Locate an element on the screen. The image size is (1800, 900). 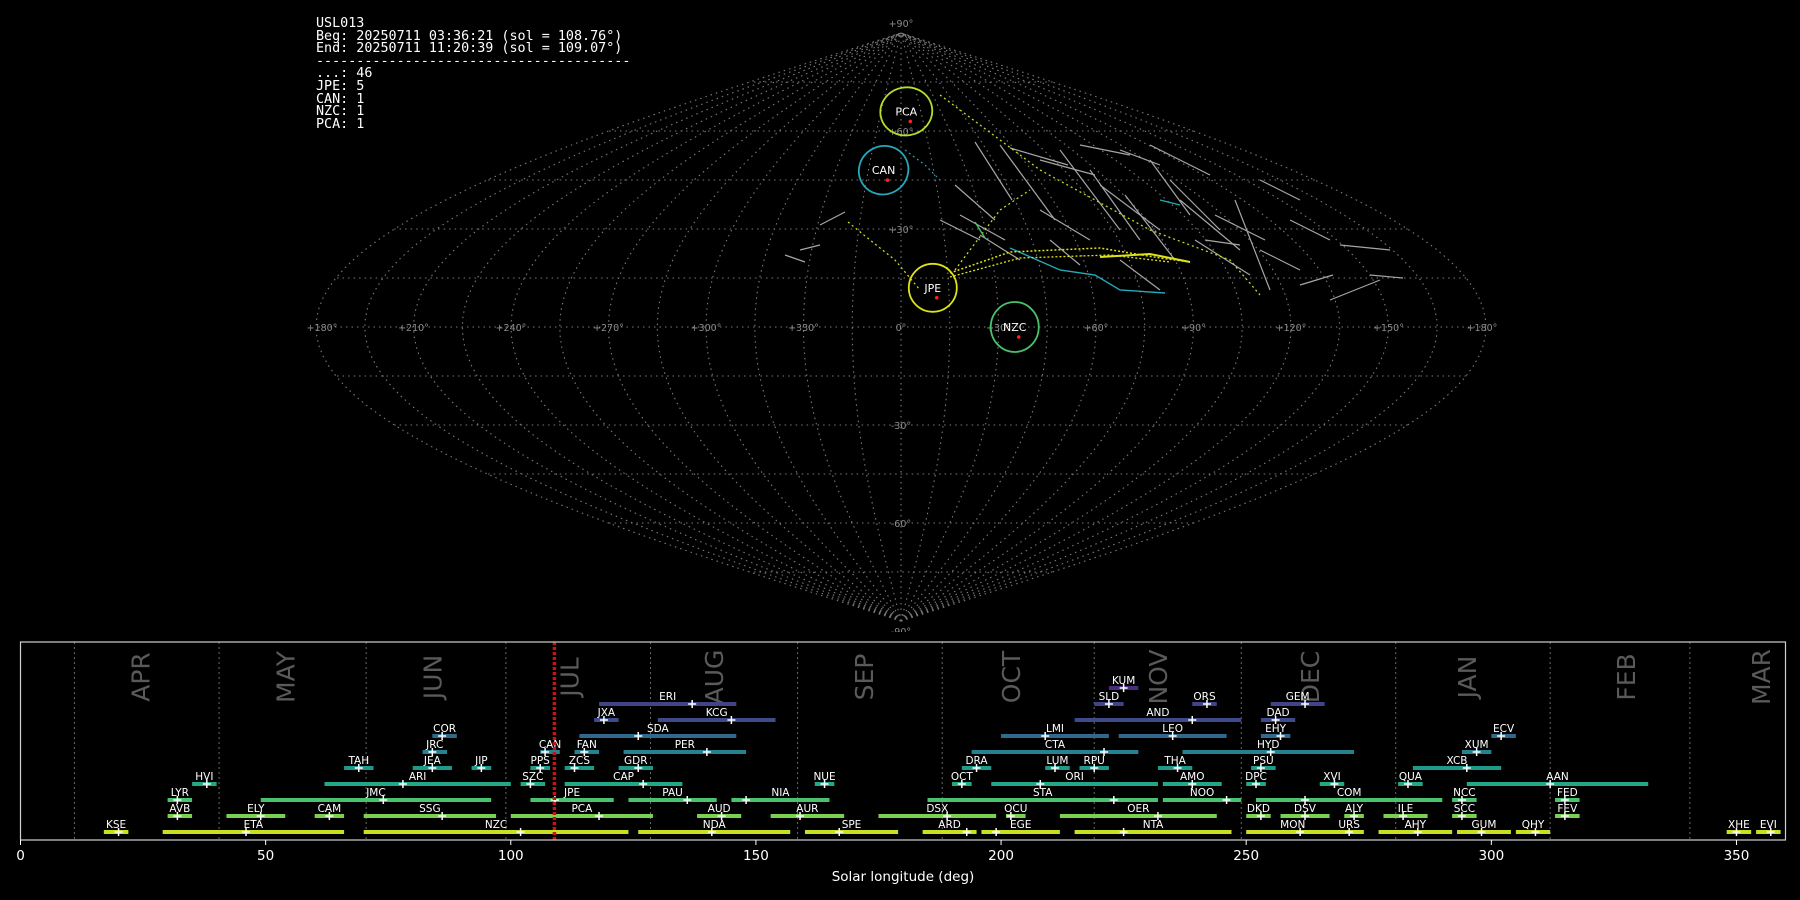
shower-code-aan: AAN is located at coordinates (1557, 777).